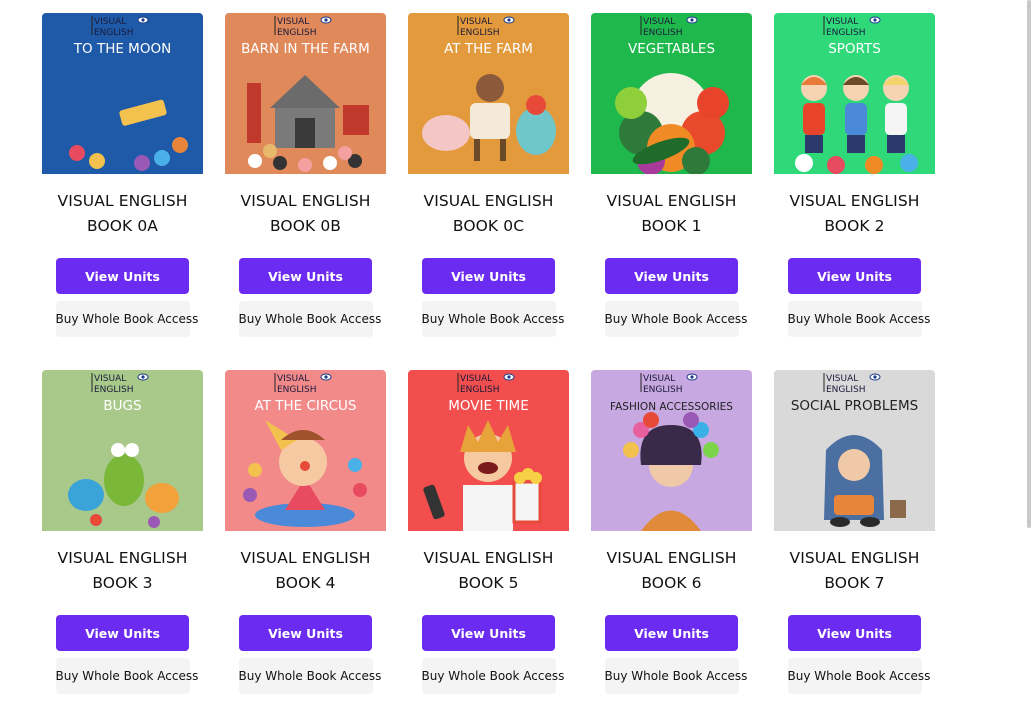  What do you see at coordinates (854, 406) in the screenshot?
I see `cover-title: SOCIAL PROBLEMS` at bounding box center [854, 406].